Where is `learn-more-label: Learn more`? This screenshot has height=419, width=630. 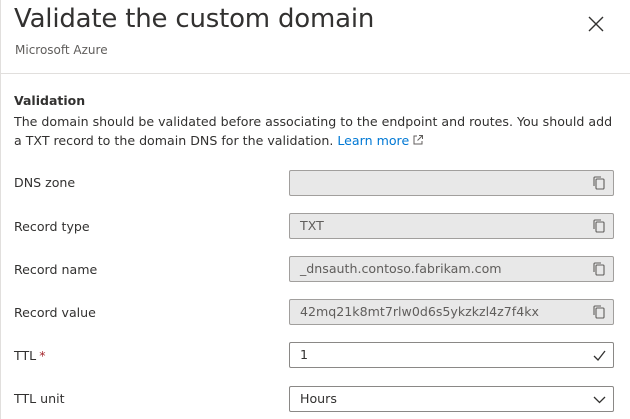 learn-more-label: Learn more is located at coordinates (373, 140).